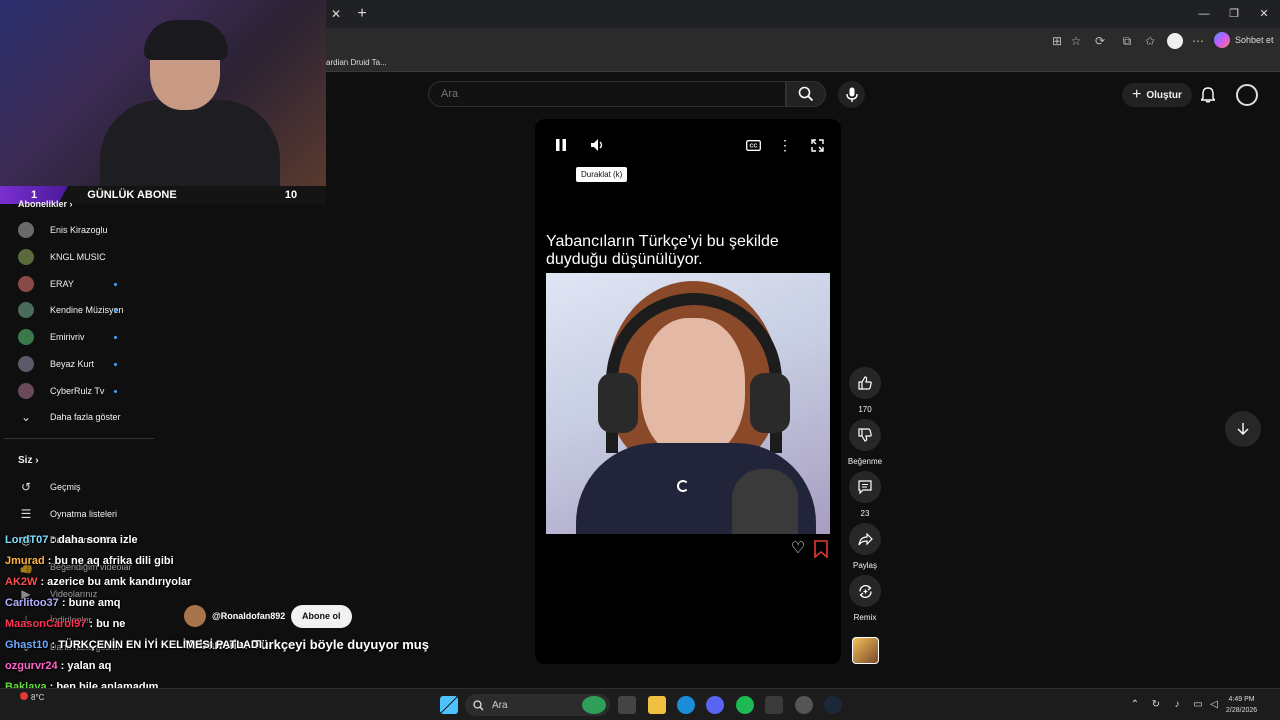 The height and width of the screenshot is (720, 1280). I want to click on new-tab-icon: +, so click(362, 14).